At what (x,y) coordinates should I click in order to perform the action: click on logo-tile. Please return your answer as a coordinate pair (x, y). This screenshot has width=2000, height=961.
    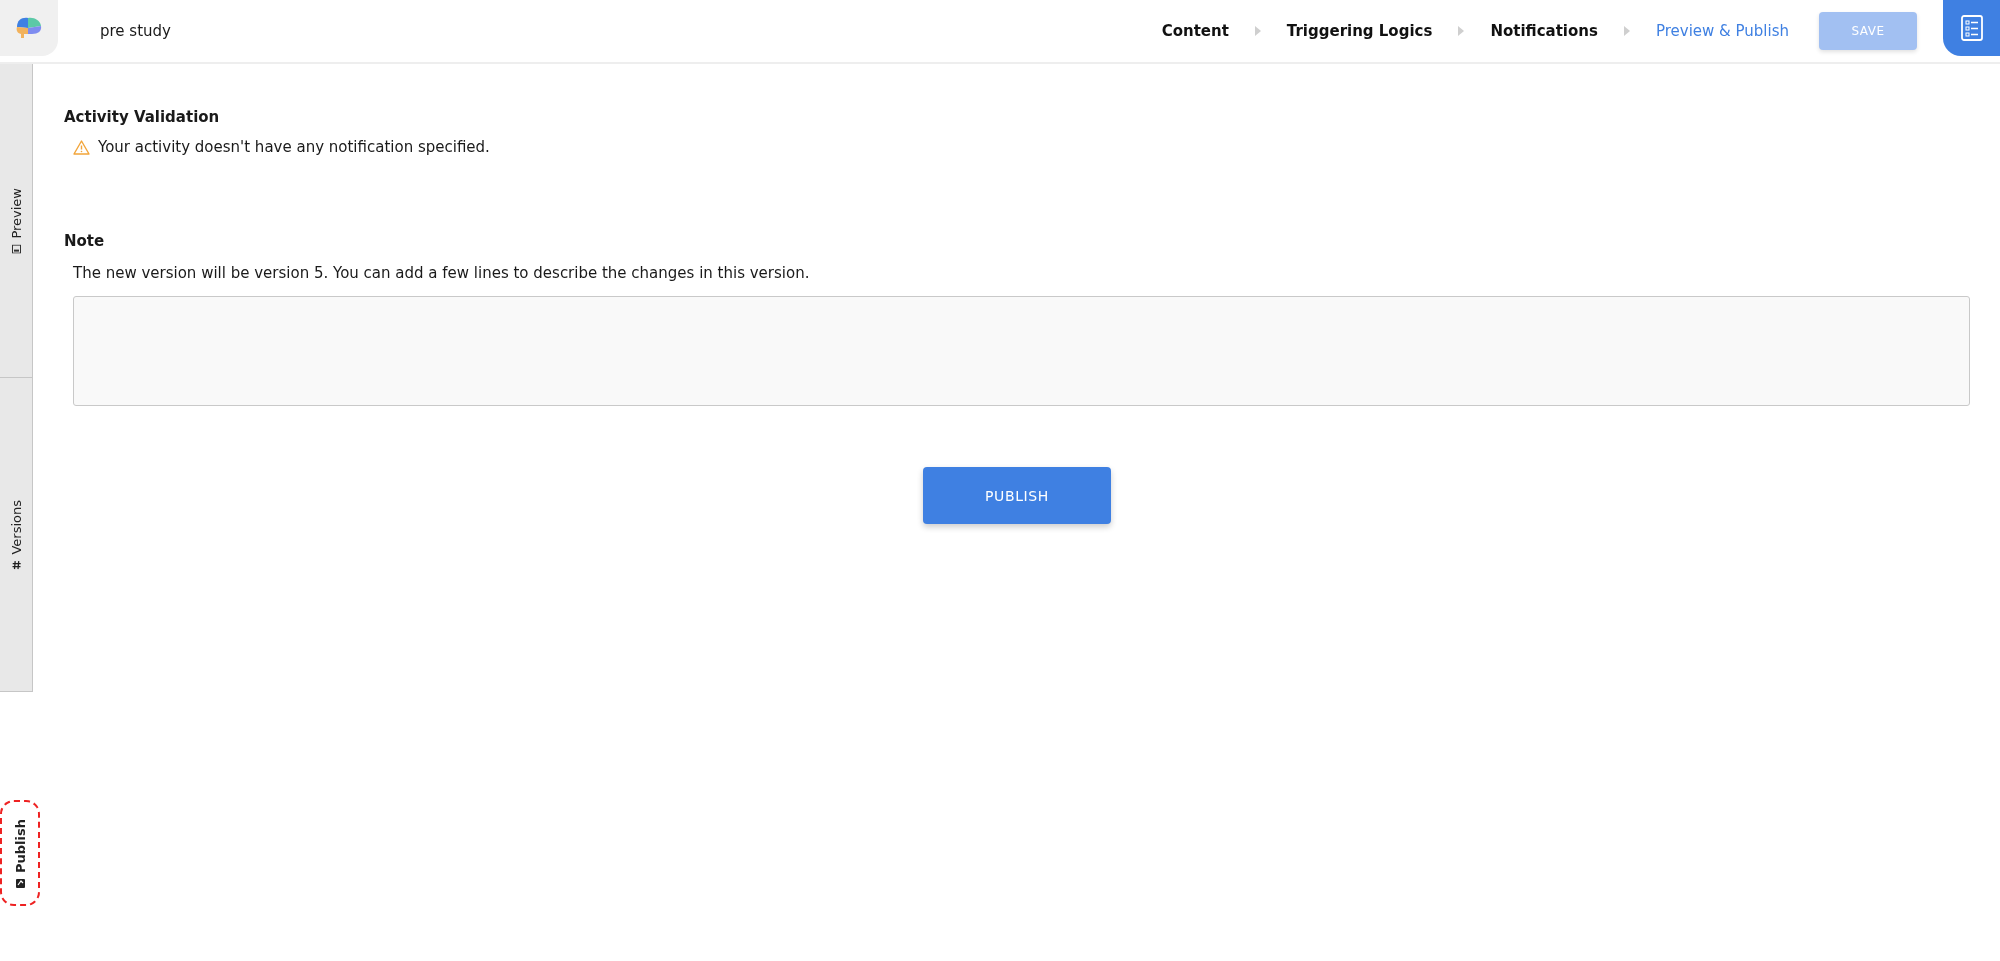
    Looking at the image, I should click on (29, 28).